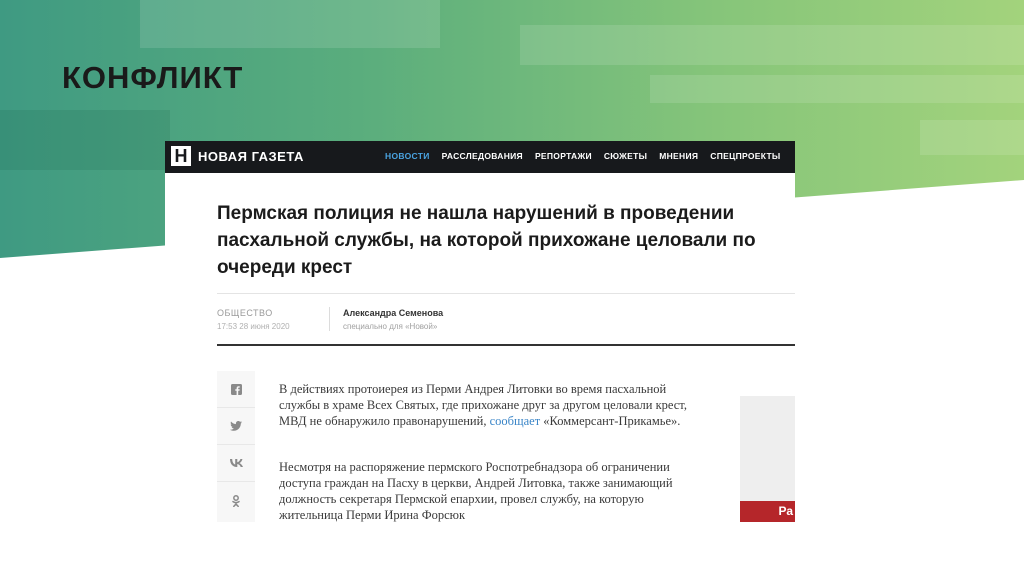  I want to click on facebook-icon, so click(236, 389).